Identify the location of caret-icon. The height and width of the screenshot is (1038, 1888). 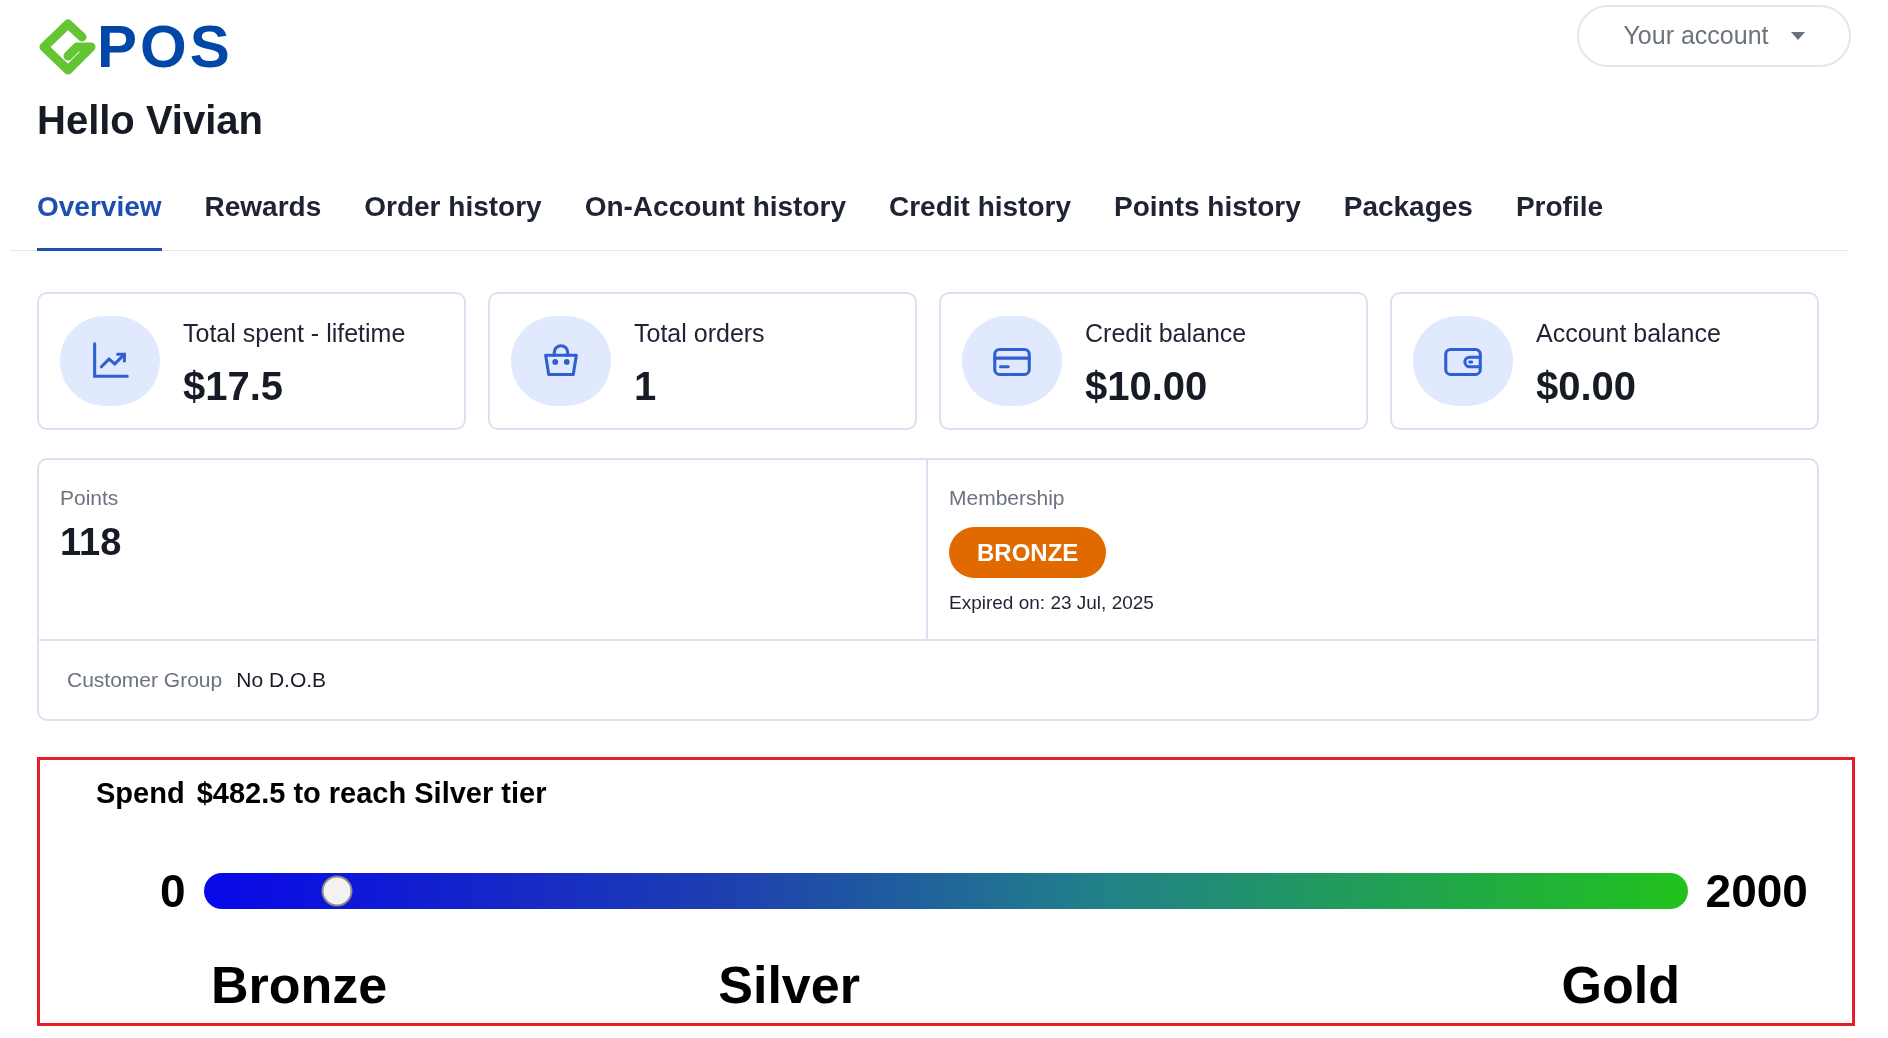
(1797, 36).